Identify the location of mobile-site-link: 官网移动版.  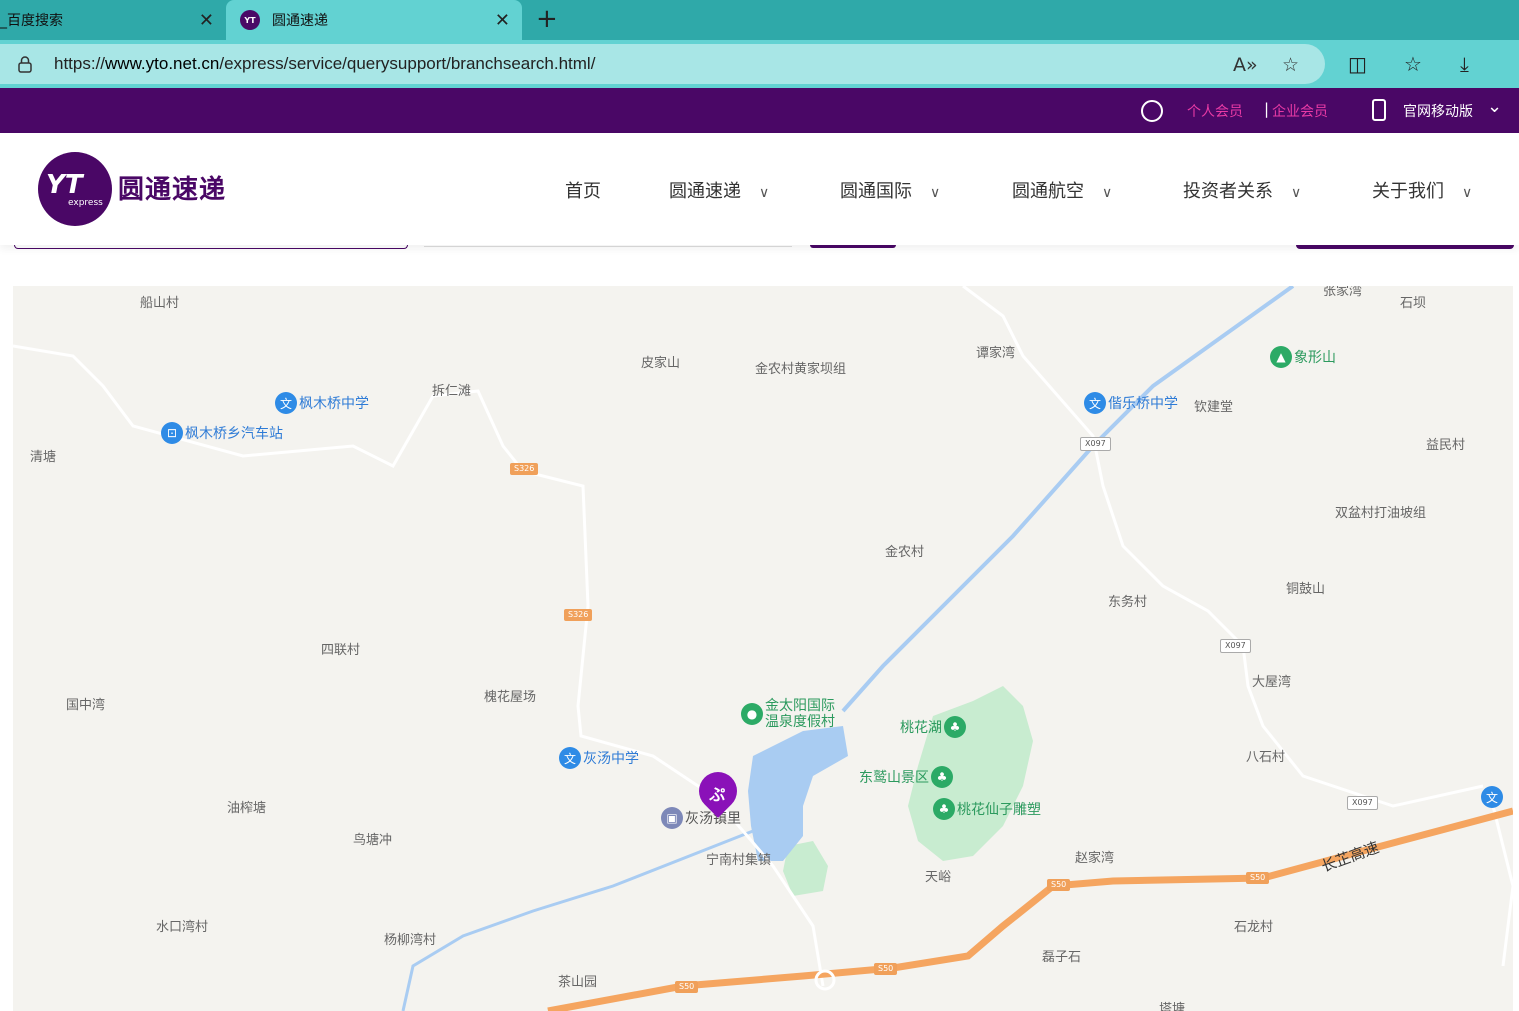
(1438, 111).